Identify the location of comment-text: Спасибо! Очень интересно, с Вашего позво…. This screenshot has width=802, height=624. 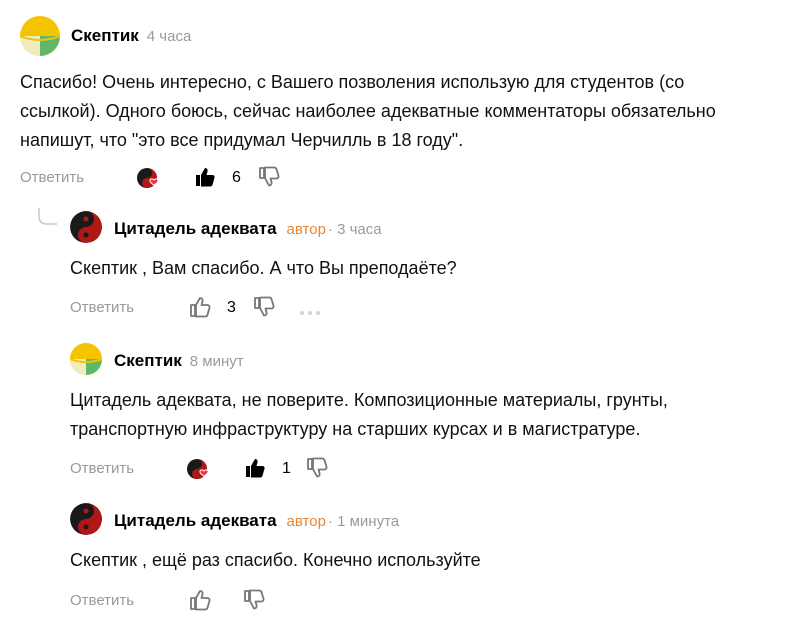
(368, 111).